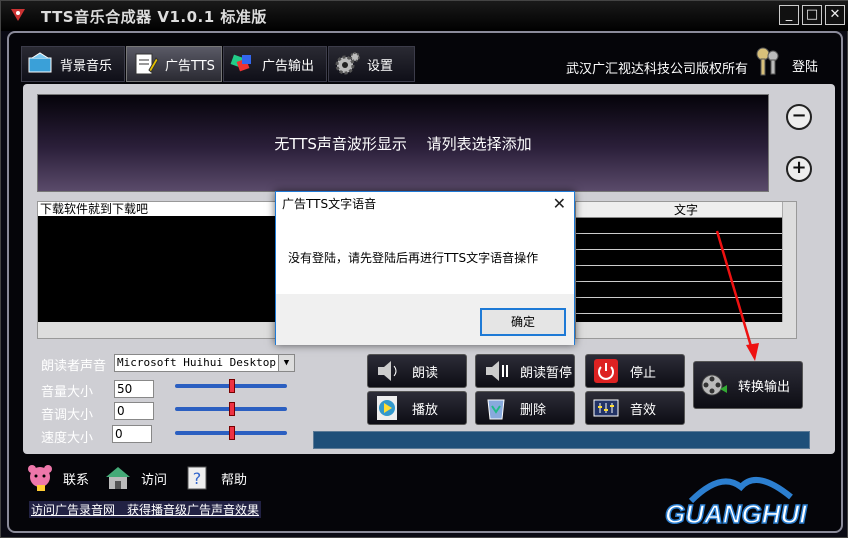 This screenshot has width=848, height=538. I want to click on tab-label: 广告TTS, so click(190, 66).